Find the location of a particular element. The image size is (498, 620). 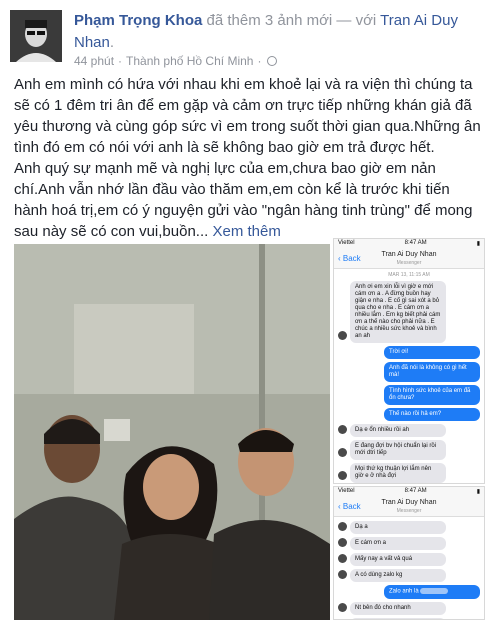

chat-message-row: Dạ e ổn nhiều rồi ah is located at coordinates (409, 430).